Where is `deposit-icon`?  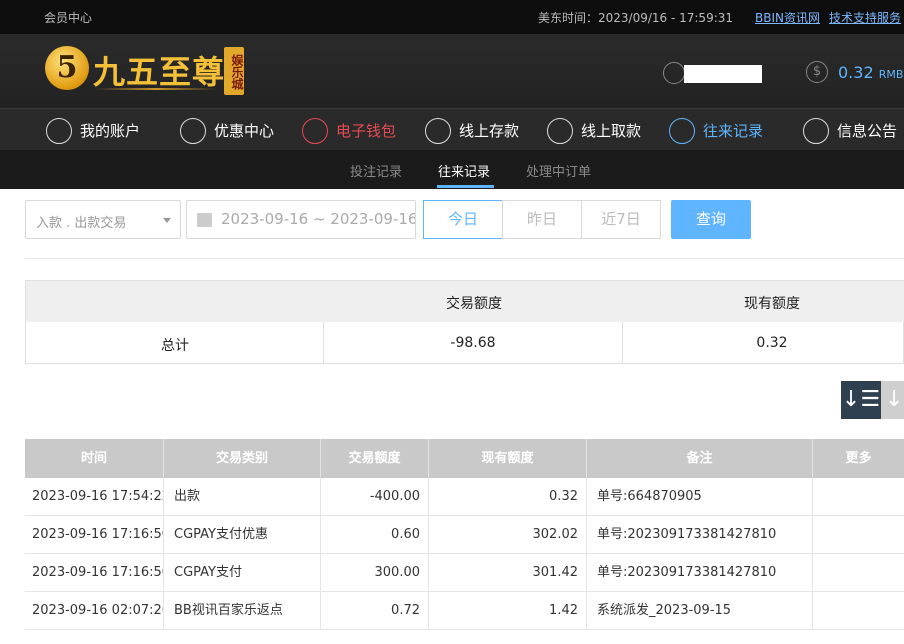
deposit-icon is located at coordinates (438, 131).